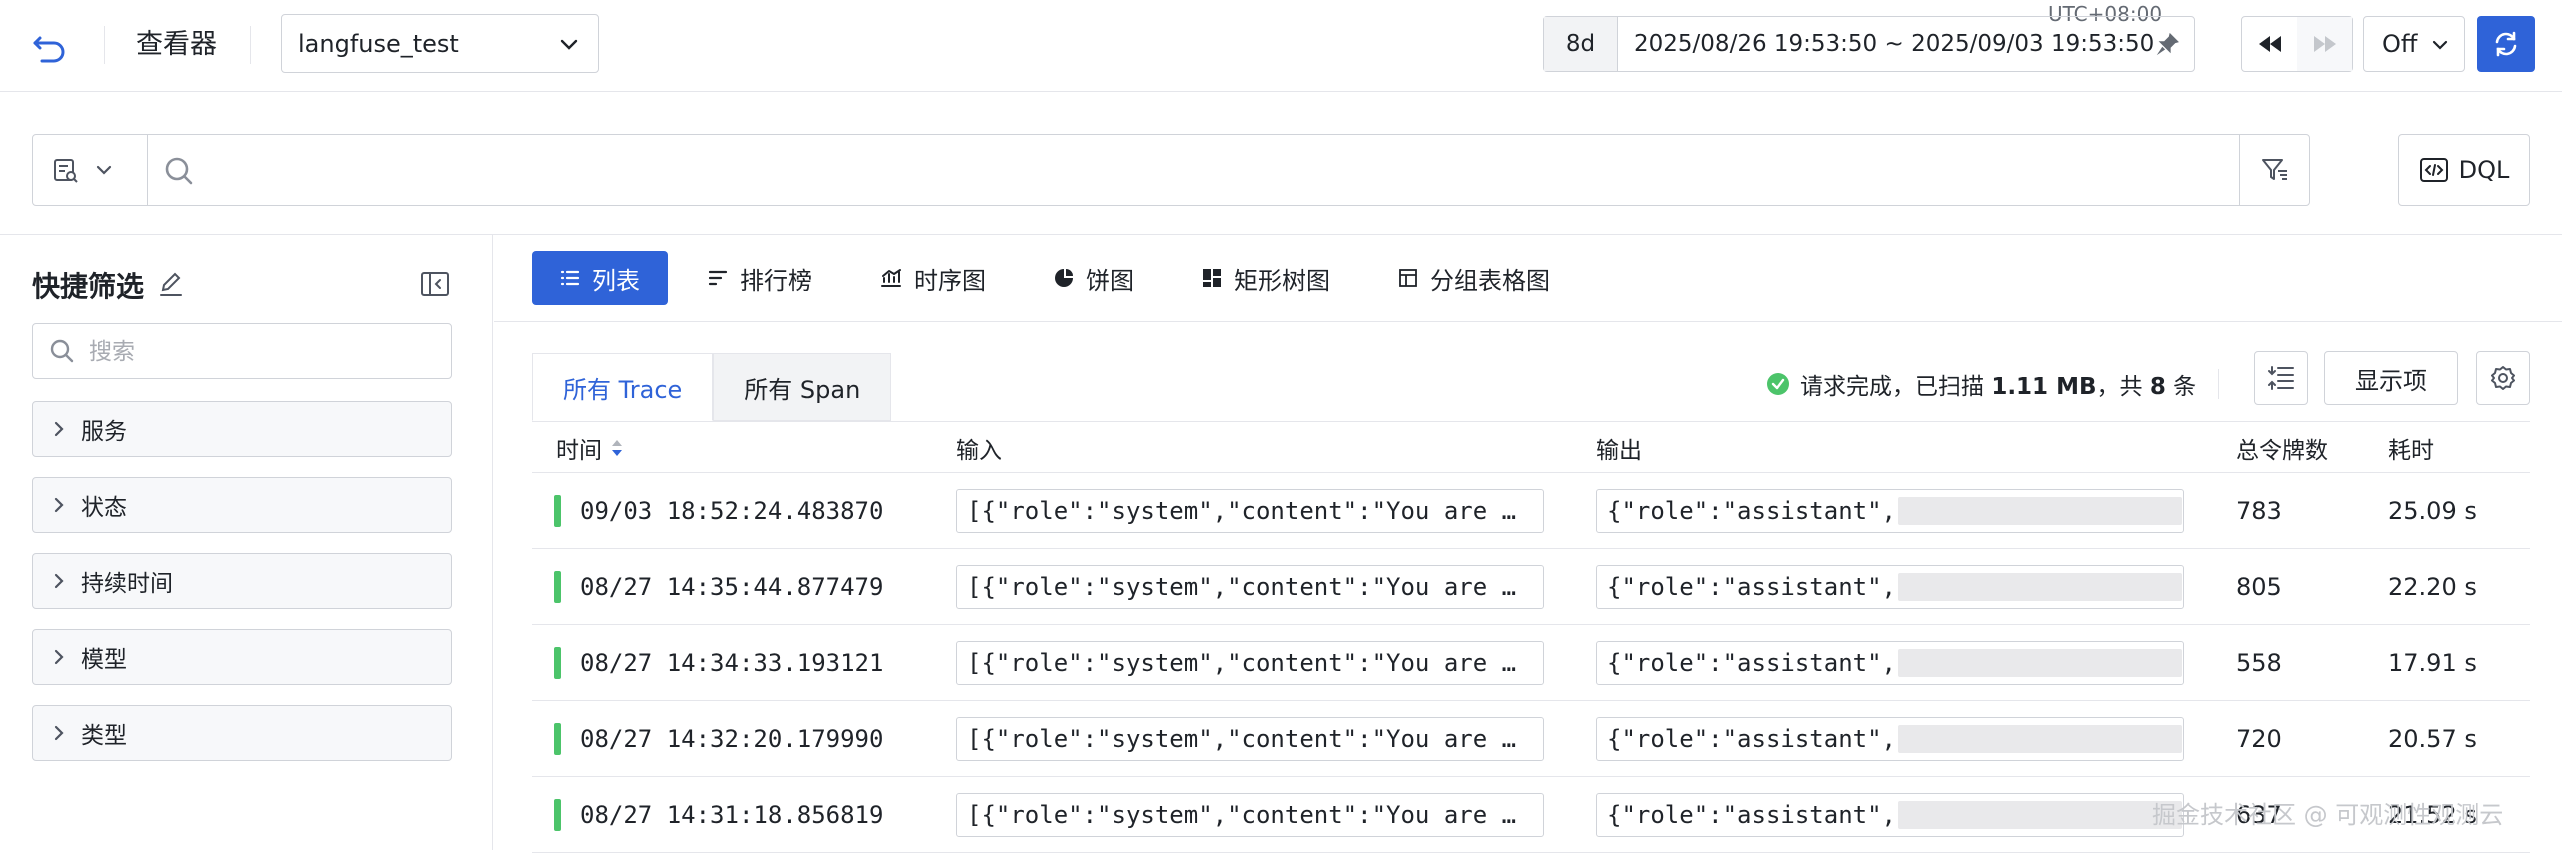  Describe the element at coordinates (242, 581) in the screenshot. I see `filter-group-duration: 持续时间` at that location.